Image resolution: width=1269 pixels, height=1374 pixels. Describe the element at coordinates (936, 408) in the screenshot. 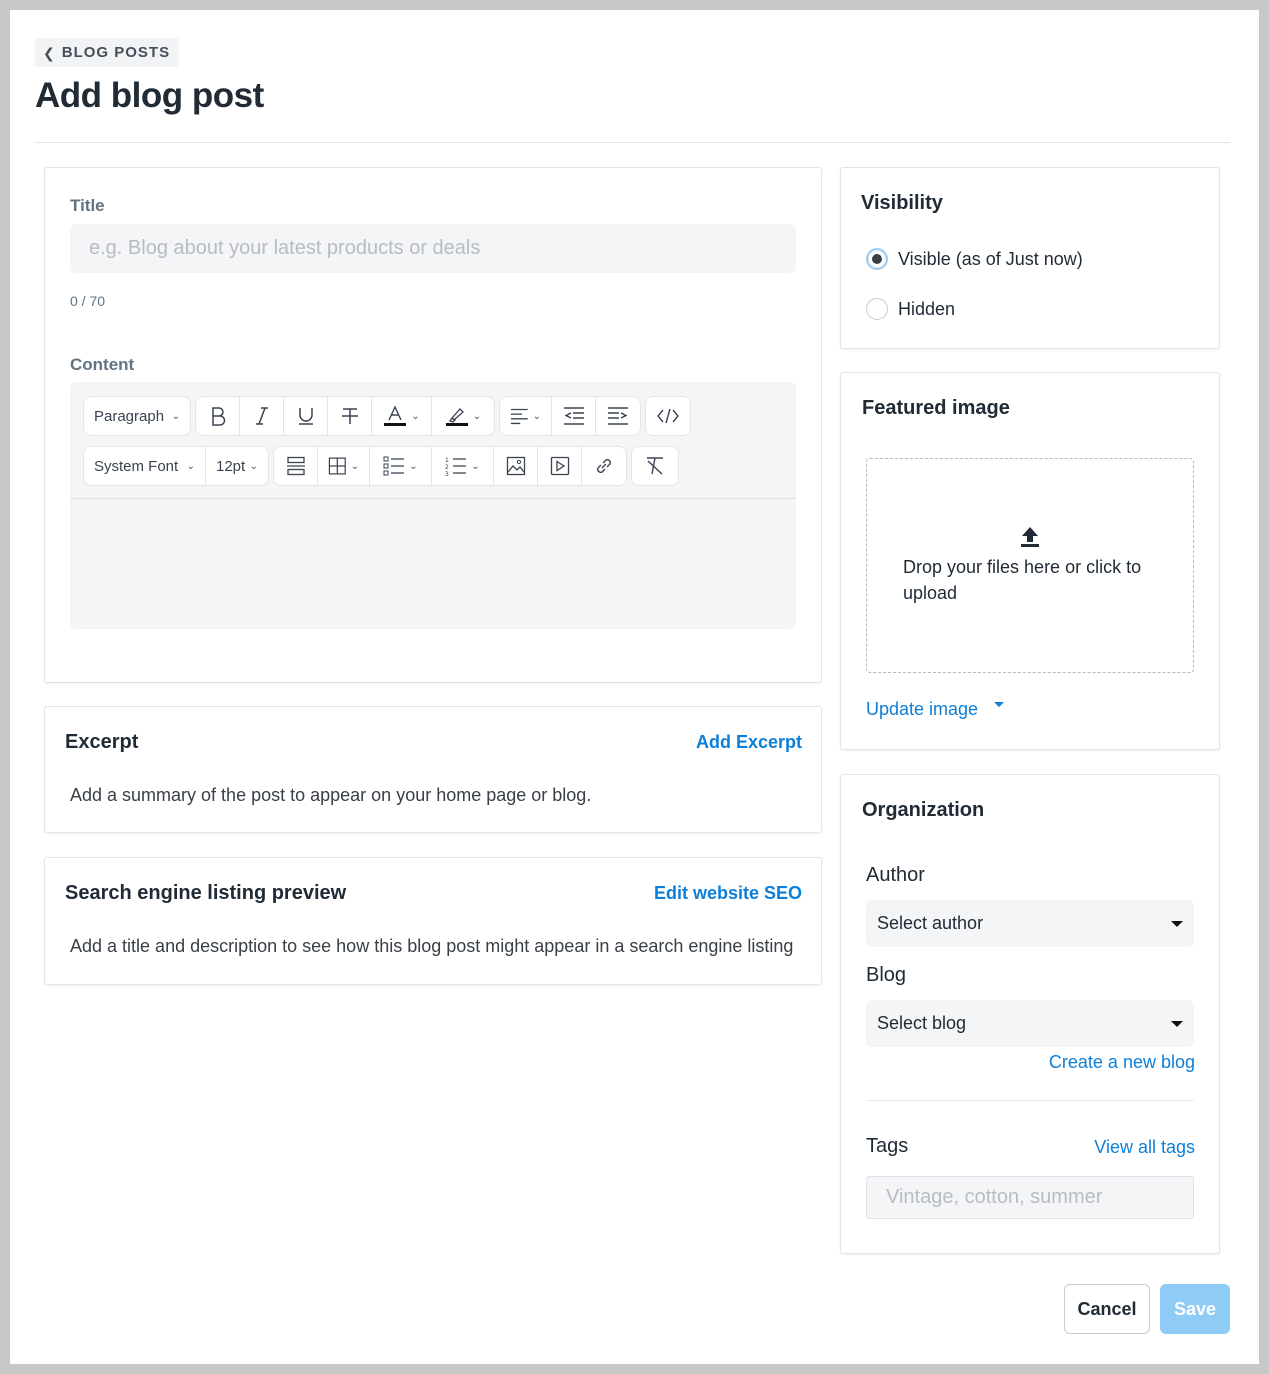

I see `featured-image-heading: Featured image` at that location.